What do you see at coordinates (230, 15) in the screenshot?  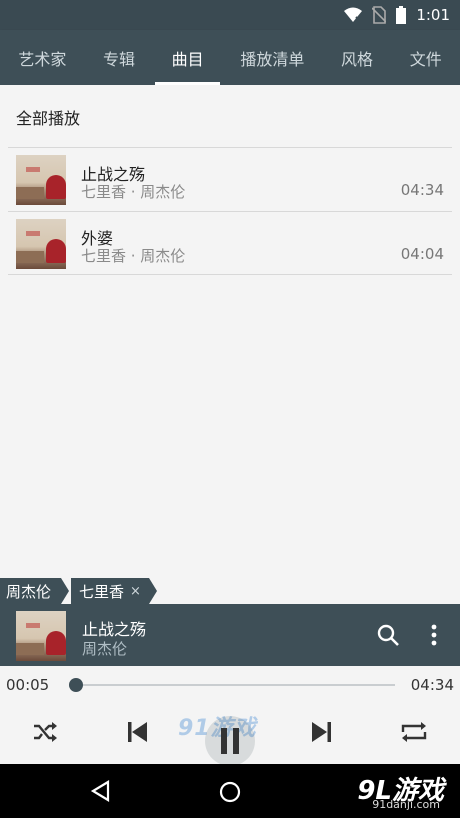 I see `status-bar: 1:01` at bounding box center [230, 15].